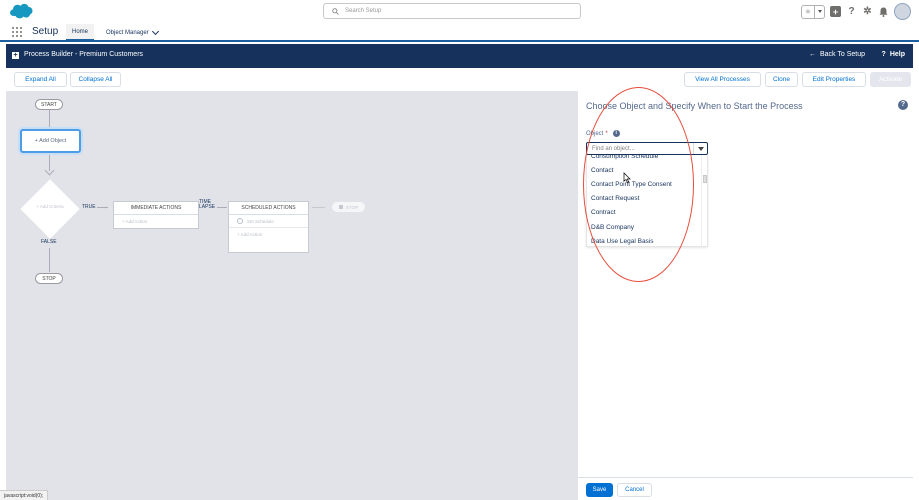 The height and width of the screenshot is (500, 919). What do you see at coordinates (897, 54) in the screenshot?
I see `help-label: Help` at bounding box center [897, 54].